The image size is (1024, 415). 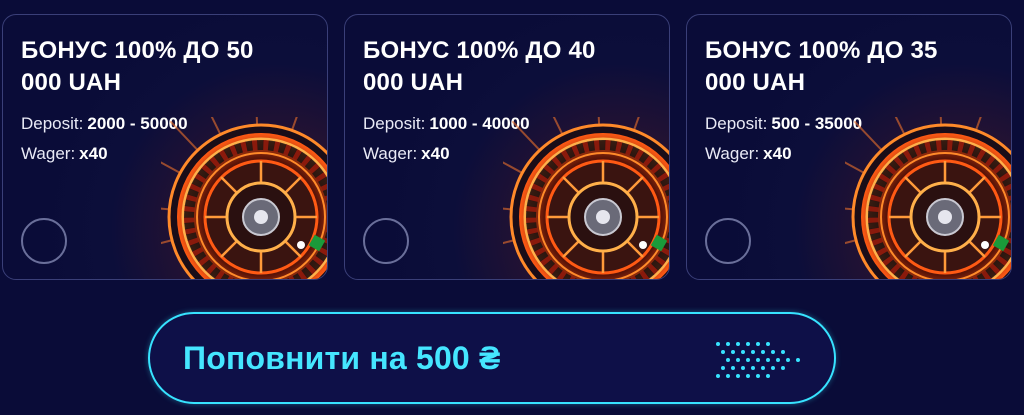 I want to click on arrow-chevrons-icon, so click(x=758, y=360).